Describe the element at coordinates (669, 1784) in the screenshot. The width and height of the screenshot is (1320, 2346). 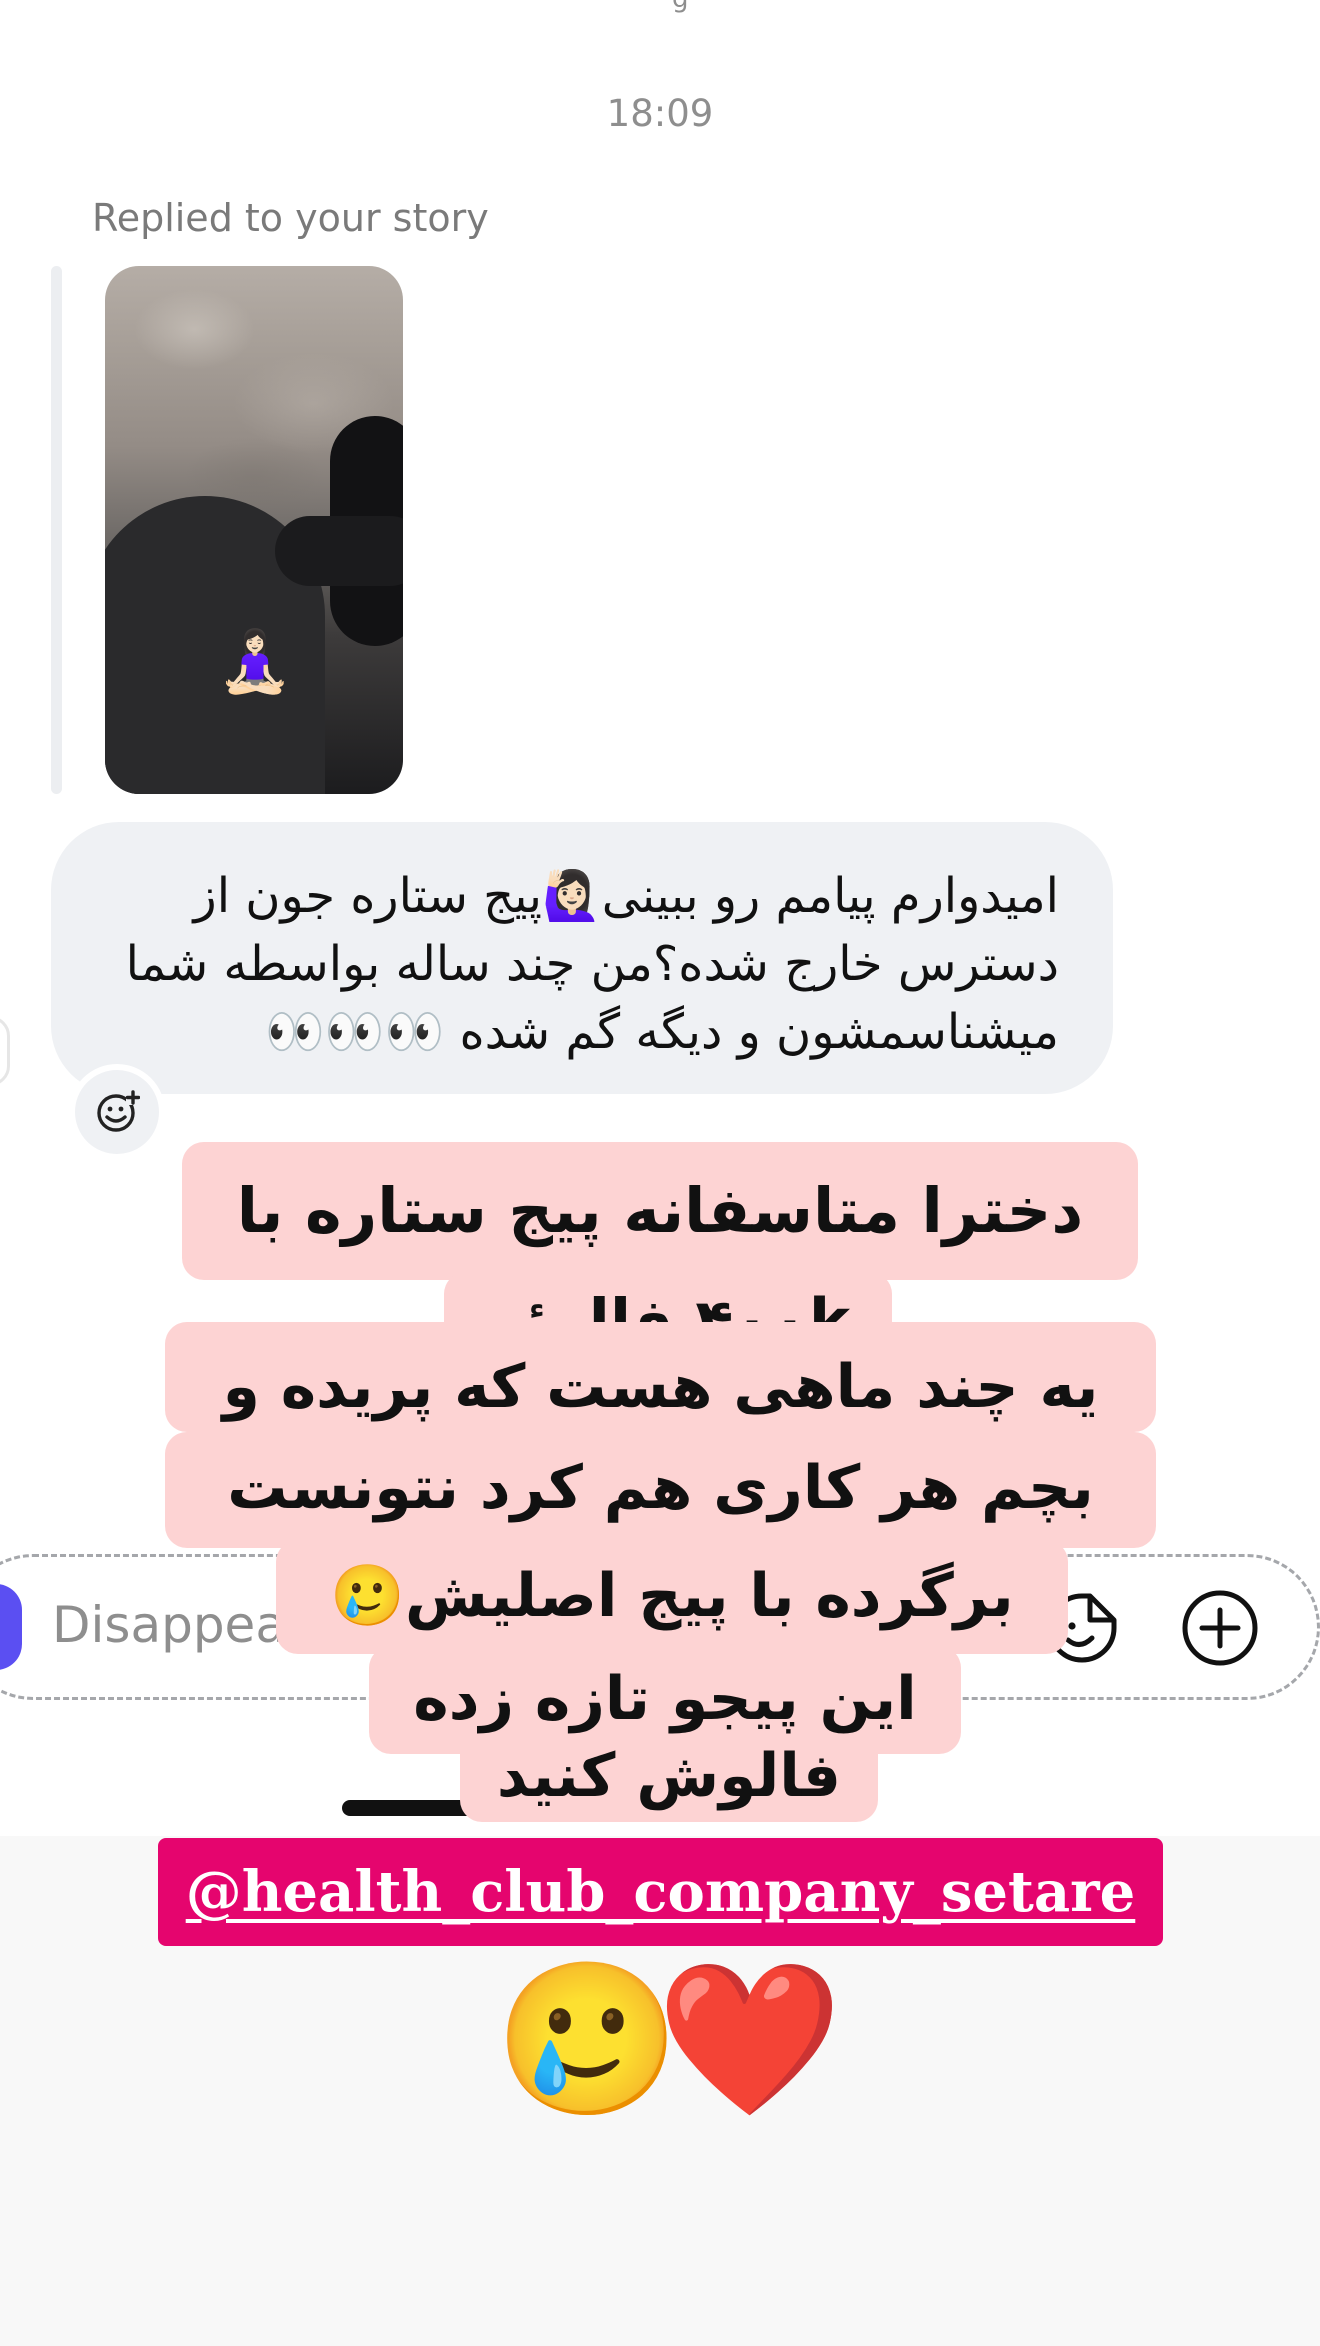
I see `caption-line: فالوش کنید` at that location.